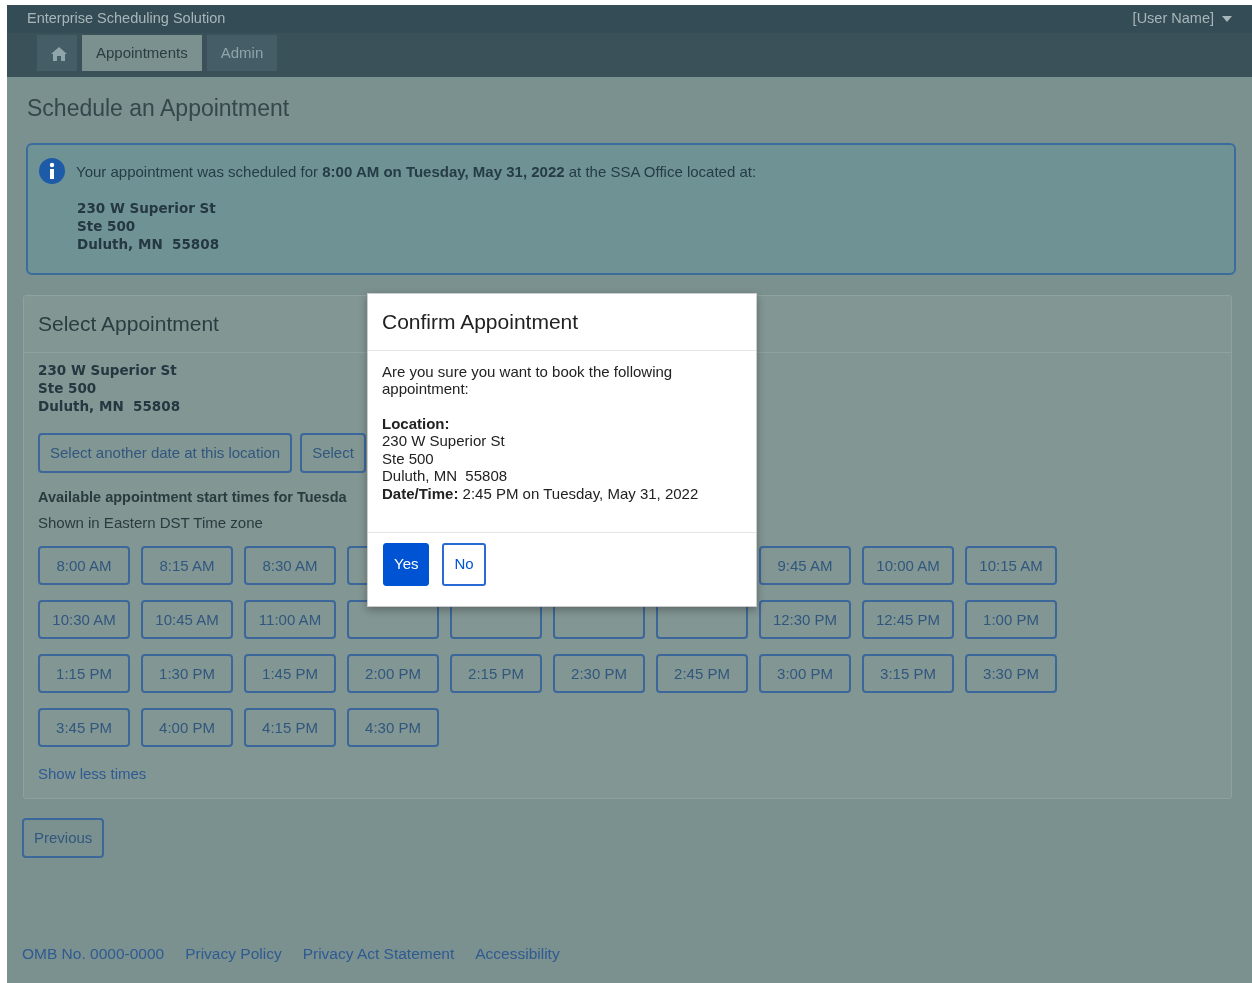 This screenshot has height=983, width=1252. I want to click on caret-icon, so click(1227, 19).